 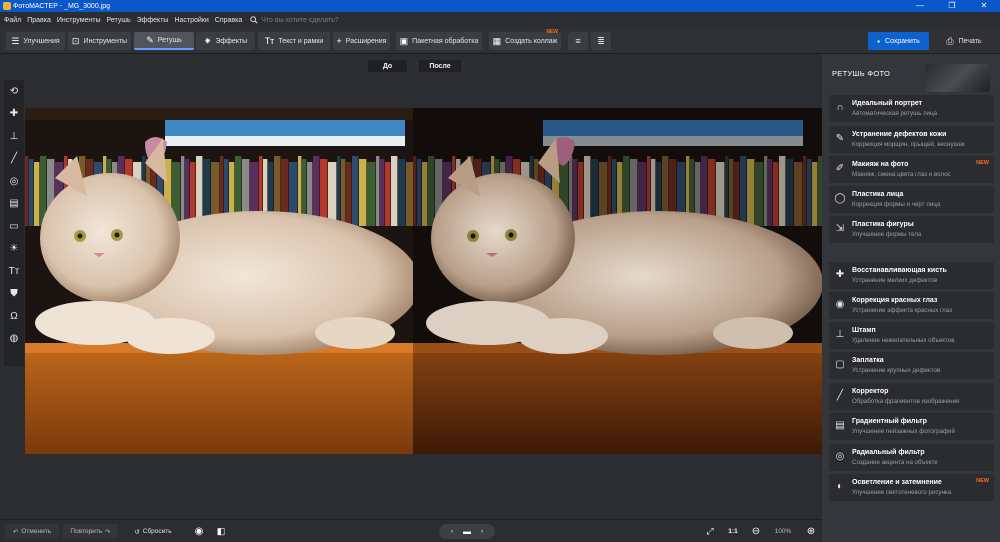 I want to click on retouch-tool-patch: ▢ Заплатка Устранение крупных дефектов, so click(x=911, y=365).